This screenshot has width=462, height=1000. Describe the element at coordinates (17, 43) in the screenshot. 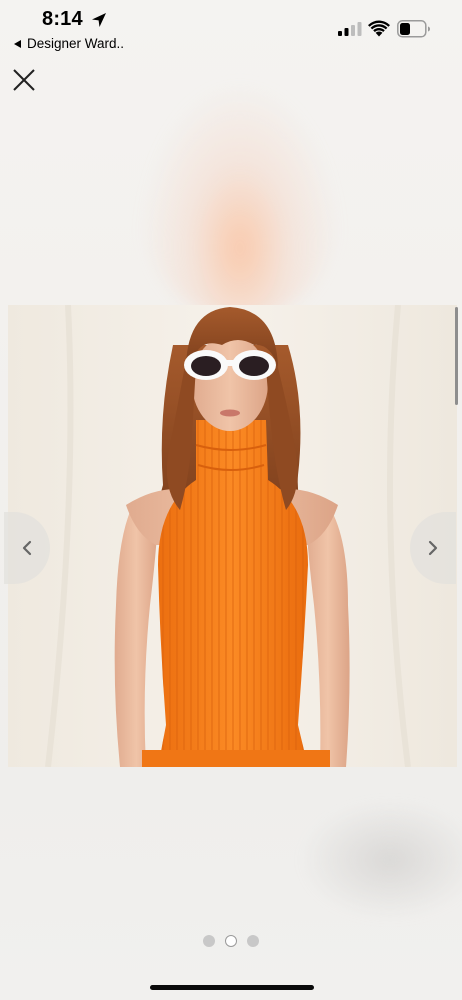

I see `back-caret-icon` at that location.